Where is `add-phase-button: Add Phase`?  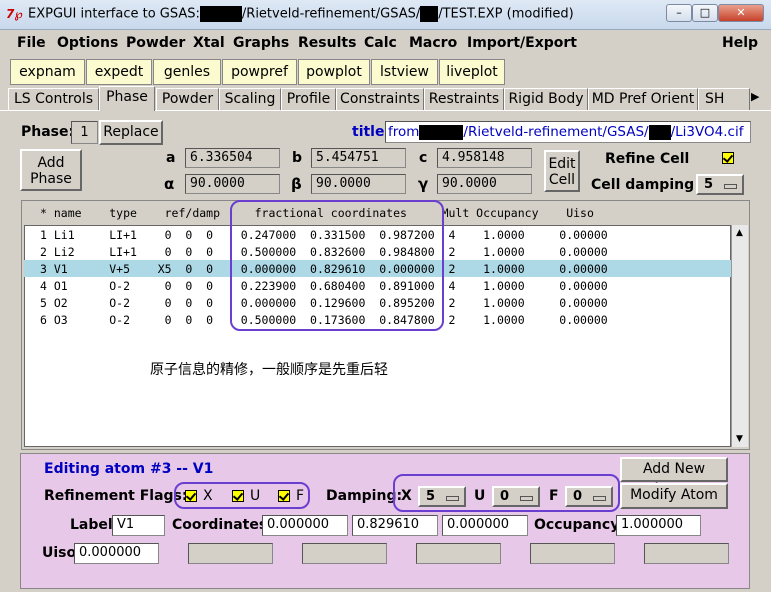 add-phase-button: Add Phase is located at coordinates (51, 170).